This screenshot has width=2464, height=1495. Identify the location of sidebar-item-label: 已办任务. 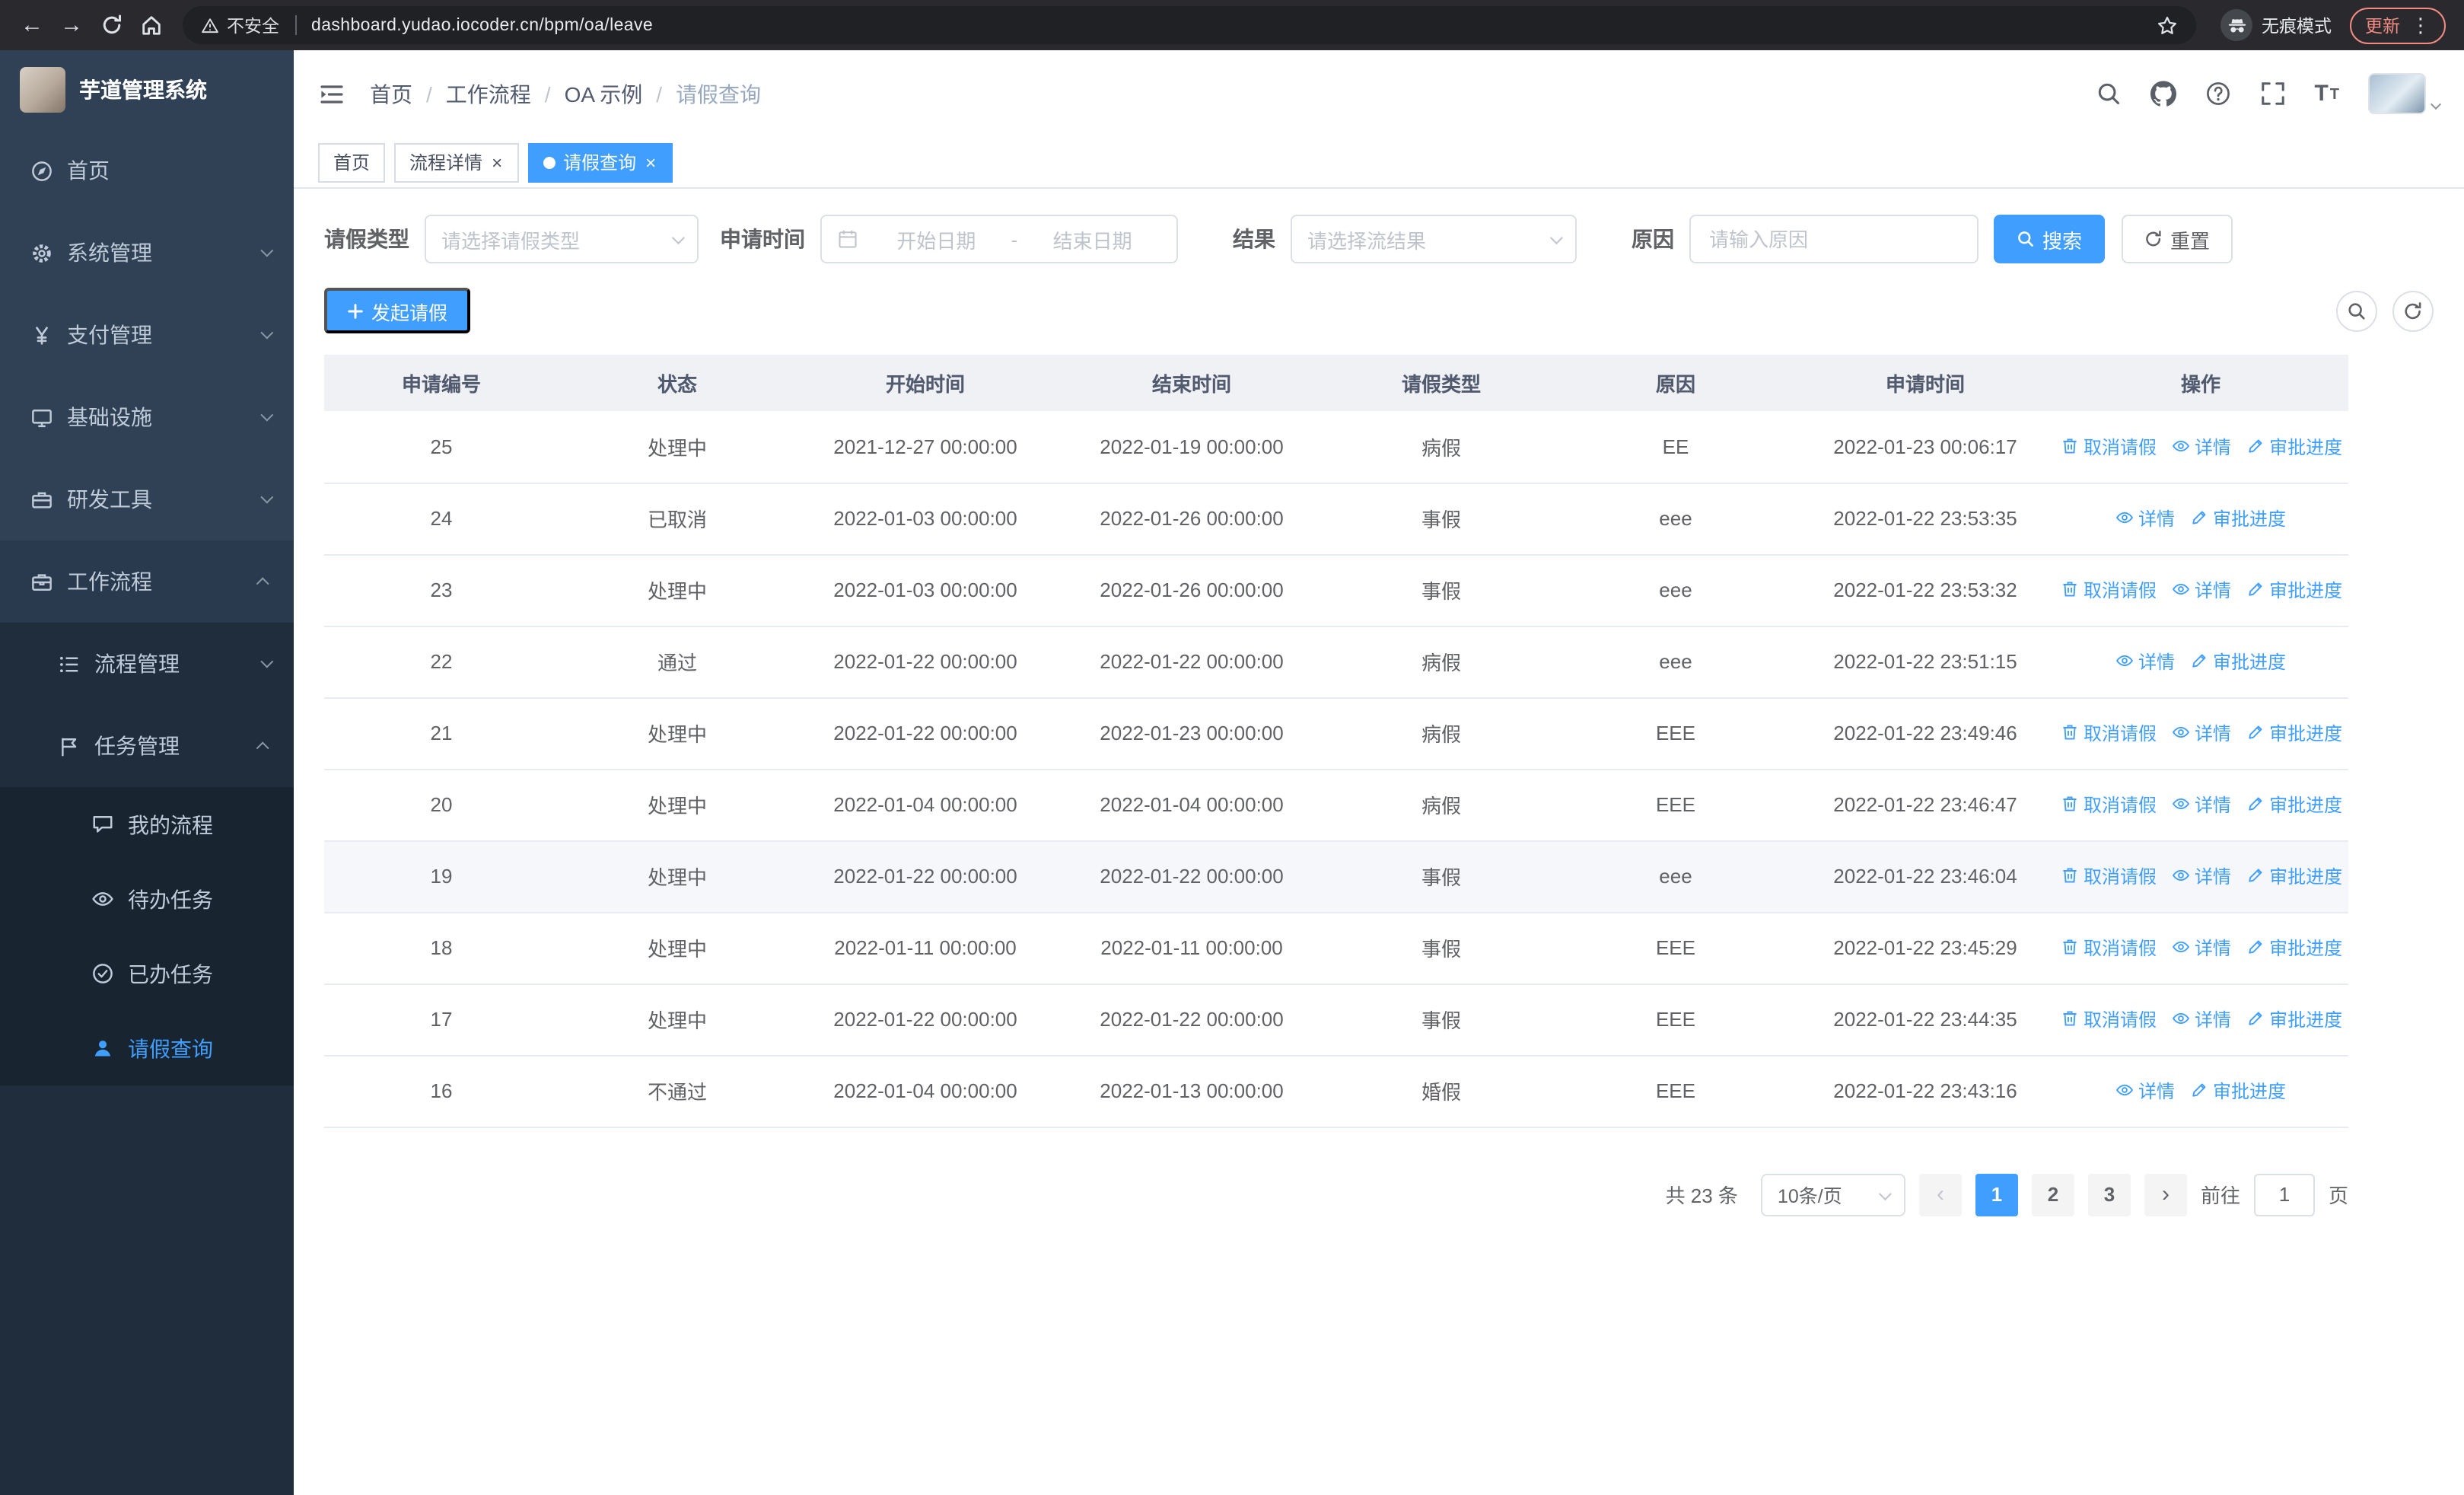
(170, 973).